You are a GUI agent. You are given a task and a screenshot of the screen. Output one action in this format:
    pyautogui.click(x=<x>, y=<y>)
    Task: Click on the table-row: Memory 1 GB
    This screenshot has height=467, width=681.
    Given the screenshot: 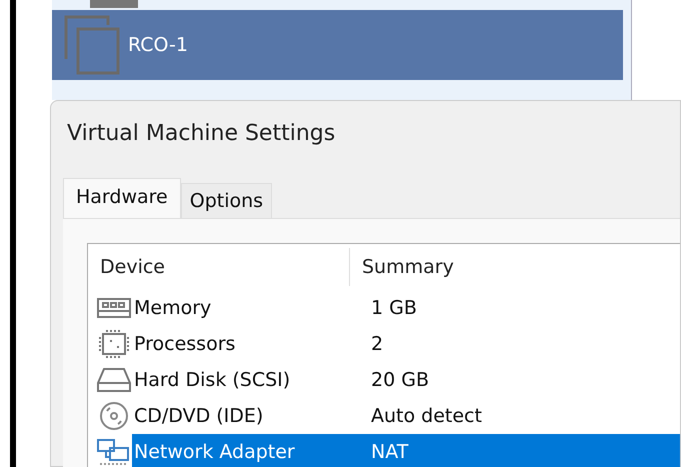 What is the action you would take?
    pyautogui.click(x=406, y=308)
    